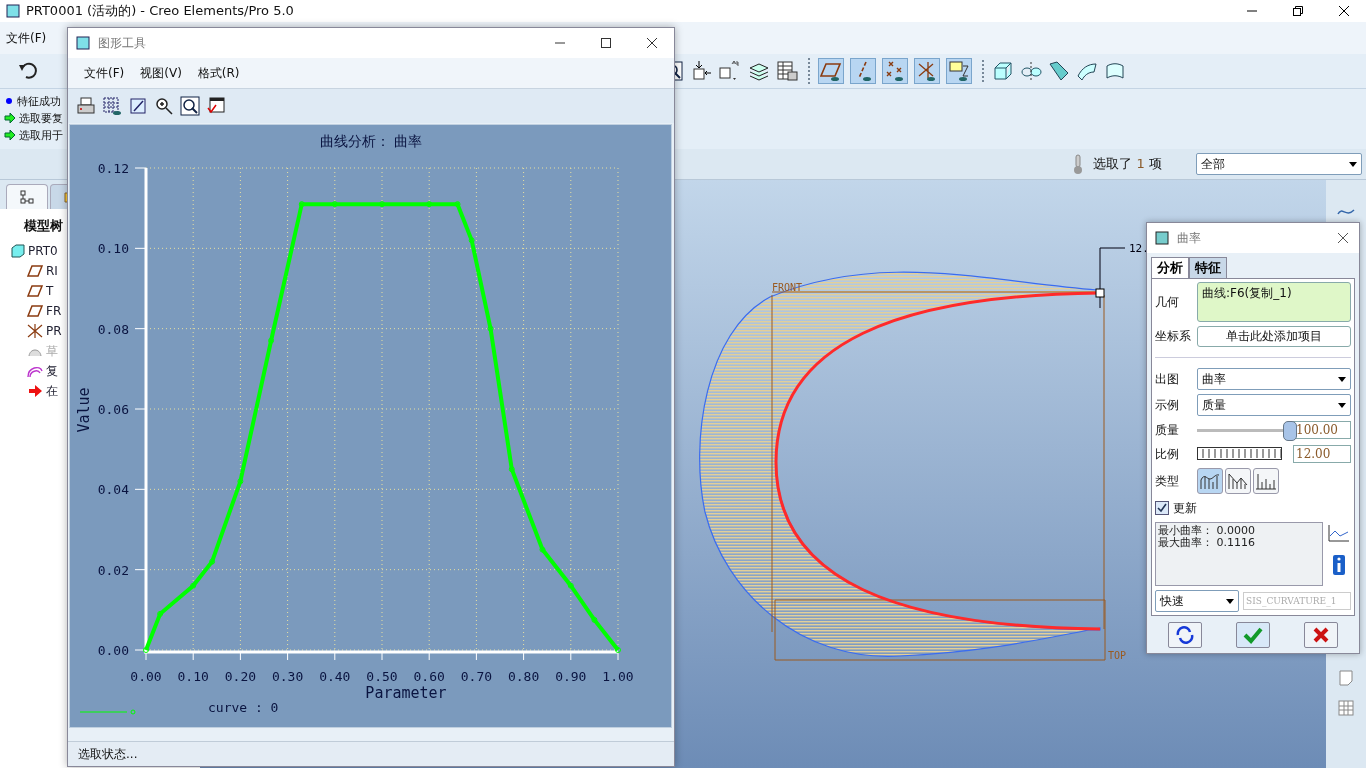  Describe the element at coordinates (243, 707) in the screenshot. I see `legend-label: curve : 0` at that location.